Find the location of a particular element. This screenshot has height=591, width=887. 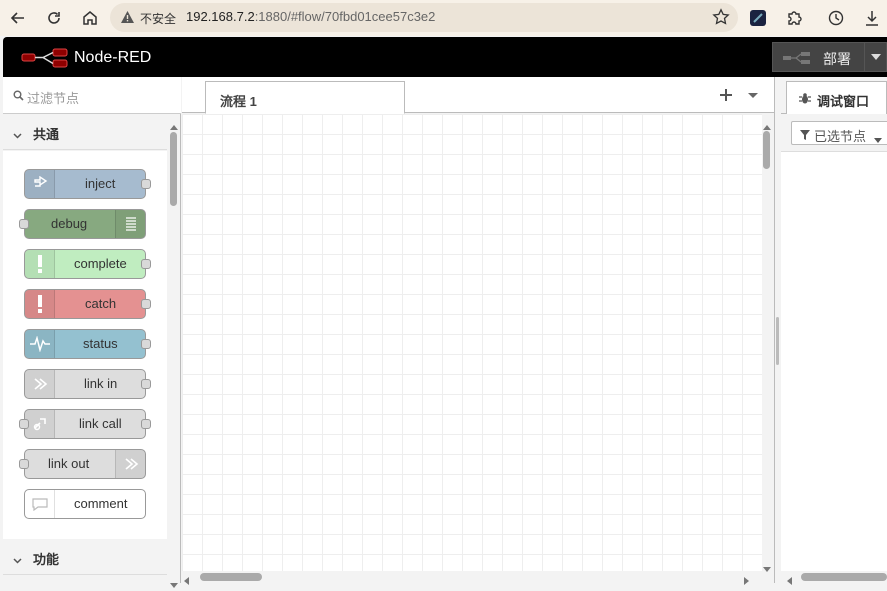

canvas-v-scroll-thumb is located at coordinates (766, 150).